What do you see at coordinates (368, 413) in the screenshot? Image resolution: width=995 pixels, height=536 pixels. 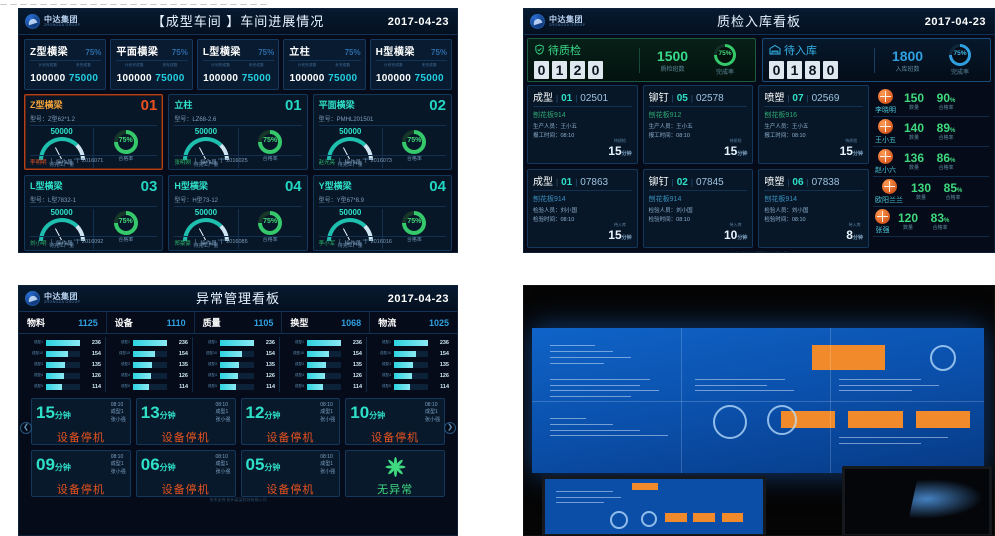 I see `alarm-duration: 10分钟` at bounding box center [368, 413].